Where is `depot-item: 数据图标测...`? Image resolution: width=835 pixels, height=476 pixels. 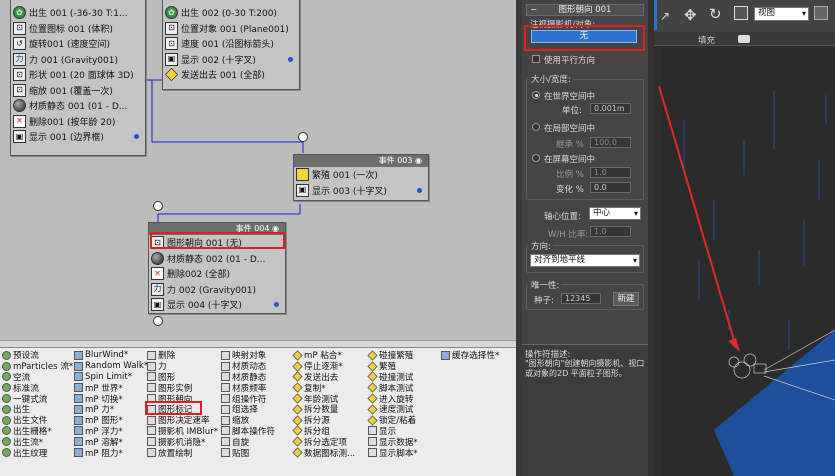 depot-item: 数据图标测... is located at coordinates (323, 453).